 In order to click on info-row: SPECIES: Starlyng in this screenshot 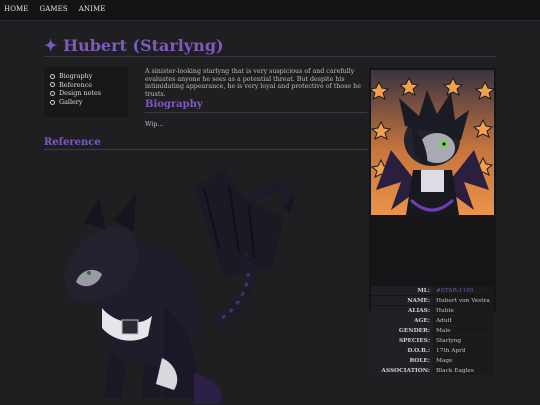, I will do `click(432, 340)`.